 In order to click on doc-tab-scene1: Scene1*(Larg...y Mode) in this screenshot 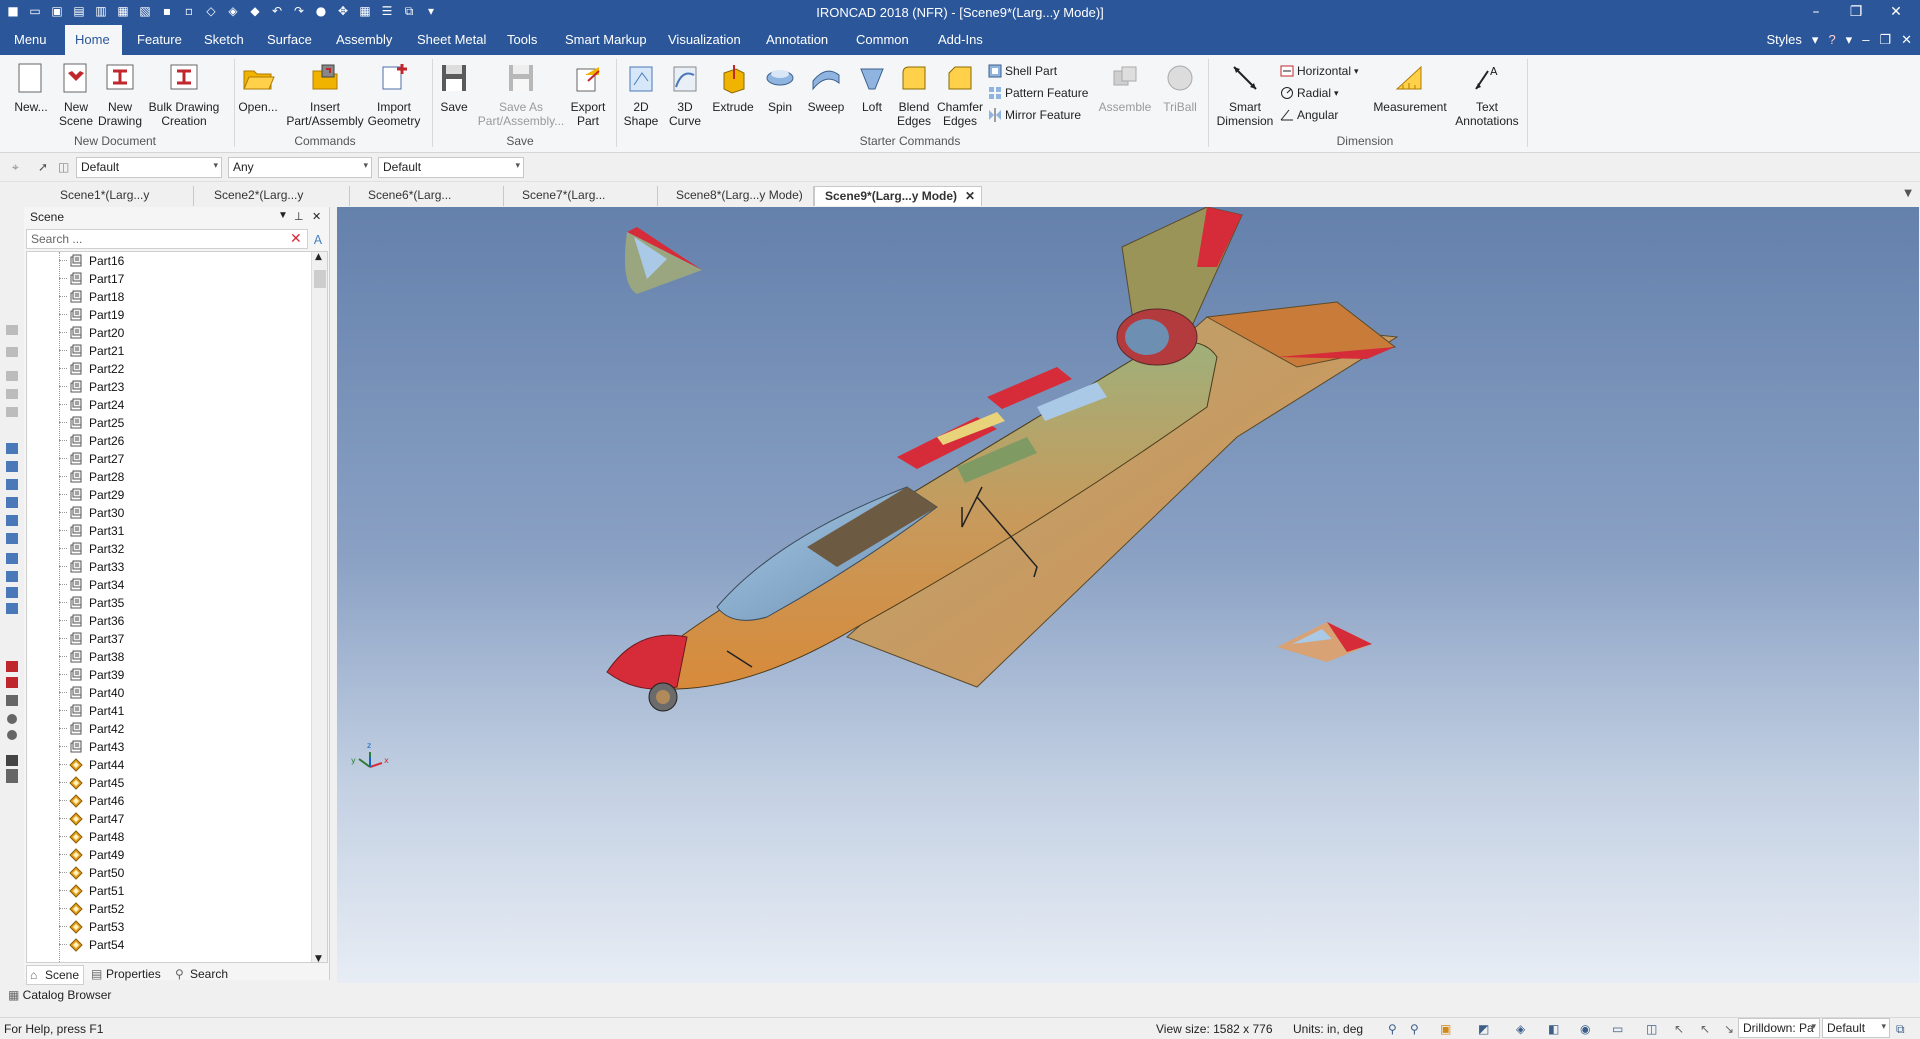, I will do `click(122, 203)`.